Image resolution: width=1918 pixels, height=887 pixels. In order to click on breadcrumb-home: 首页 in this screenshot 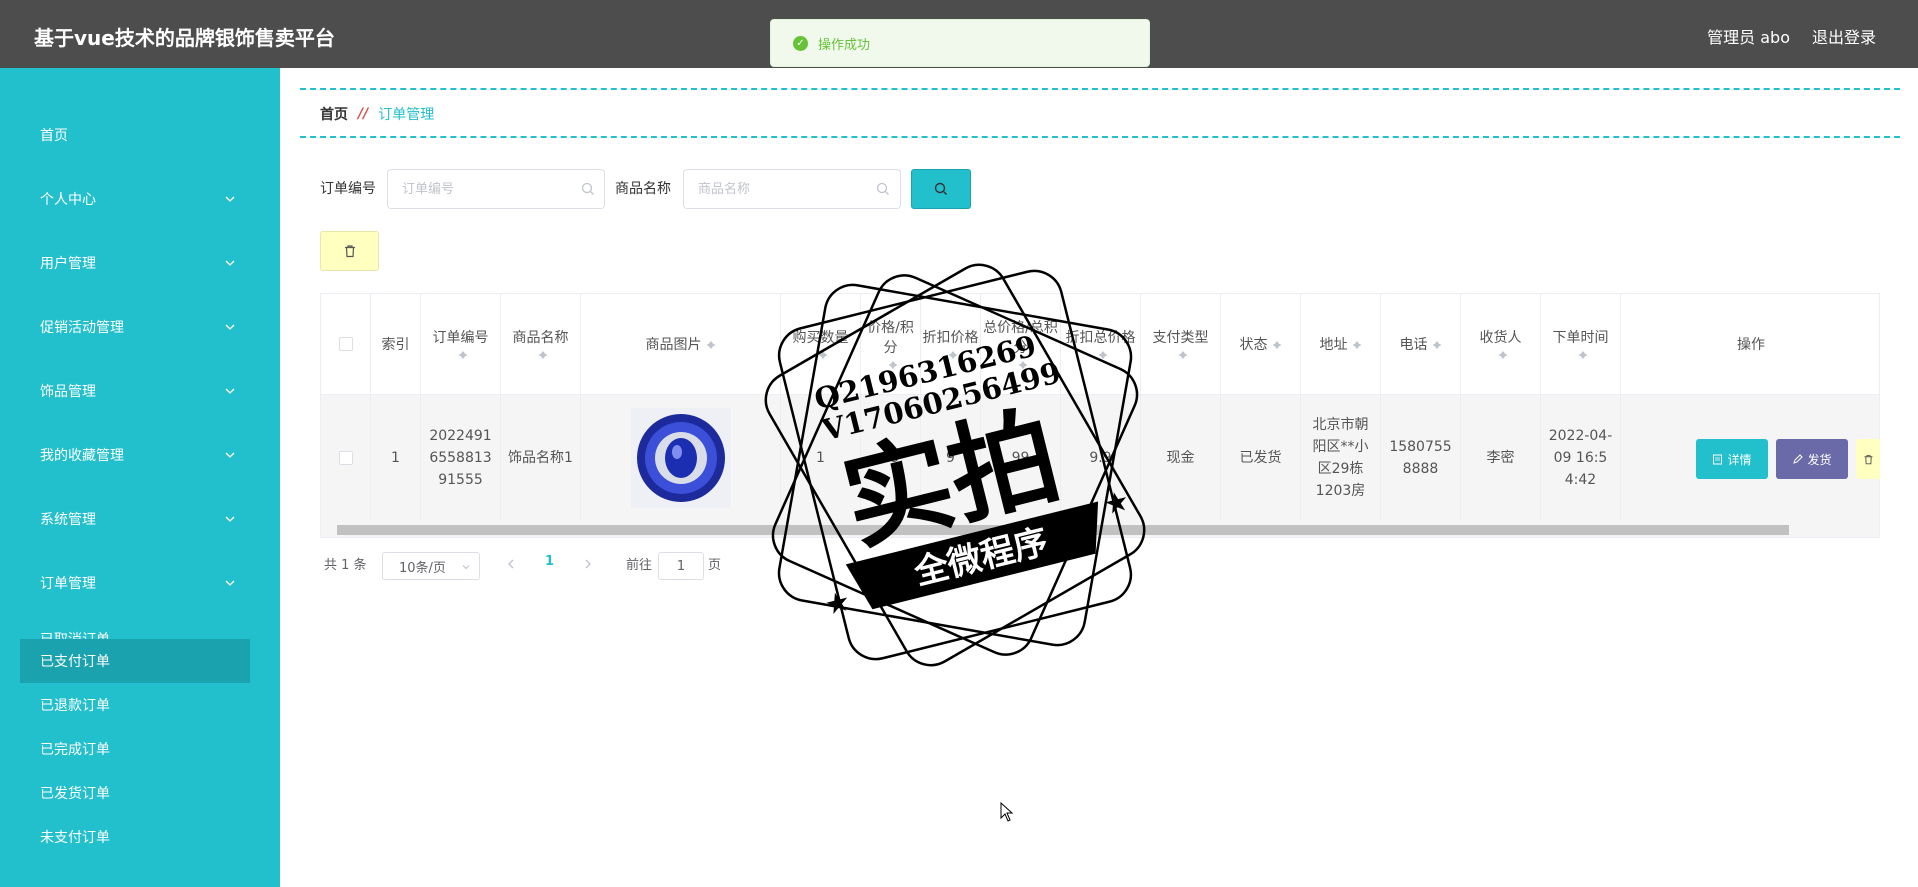, I will do `click(334, 114)`.